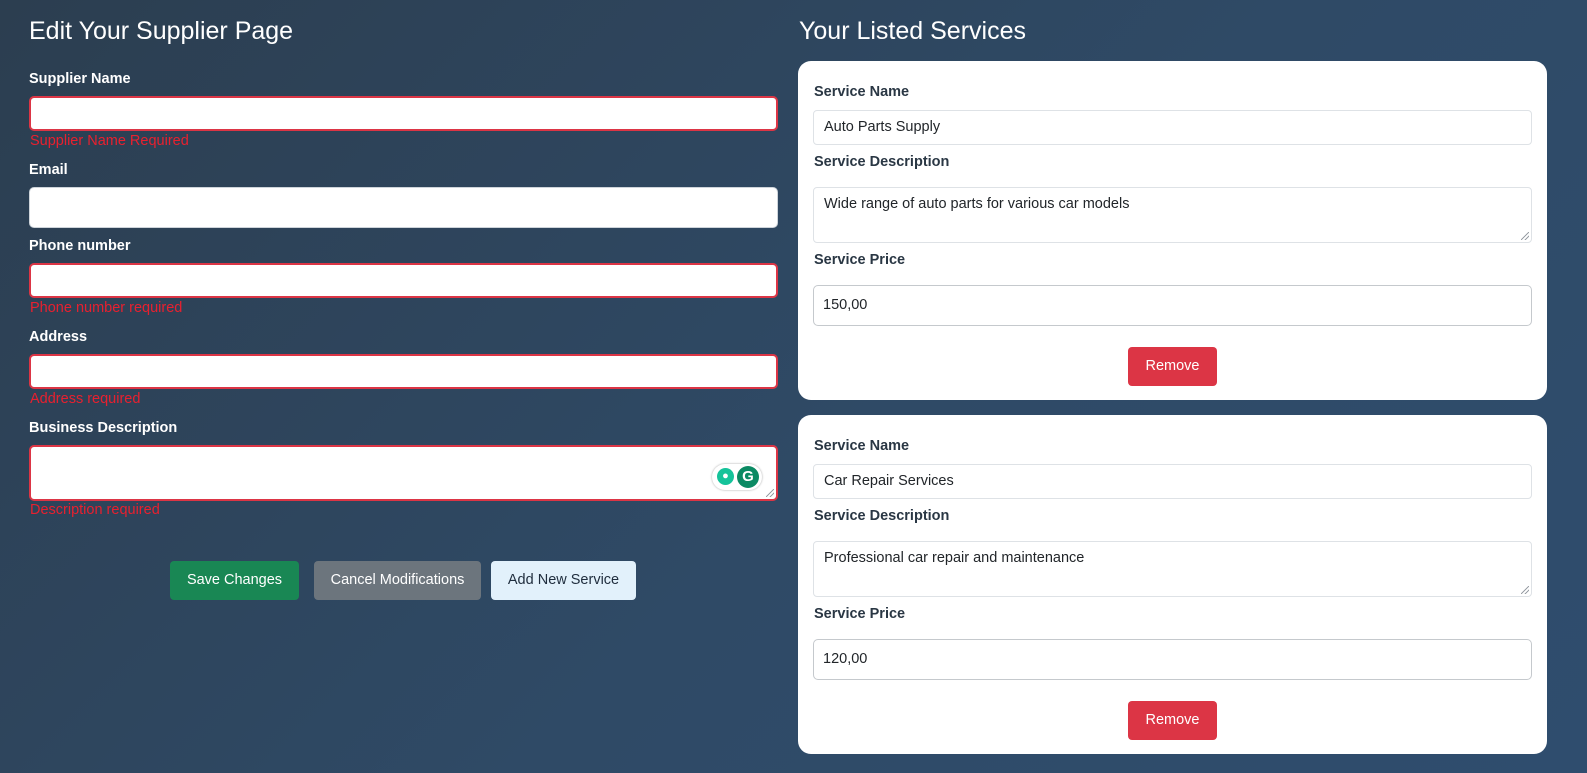 Image resolution: width=1587 pixels, height=773 pixels. I want to click on address-error: Address required, so click(85, 399).